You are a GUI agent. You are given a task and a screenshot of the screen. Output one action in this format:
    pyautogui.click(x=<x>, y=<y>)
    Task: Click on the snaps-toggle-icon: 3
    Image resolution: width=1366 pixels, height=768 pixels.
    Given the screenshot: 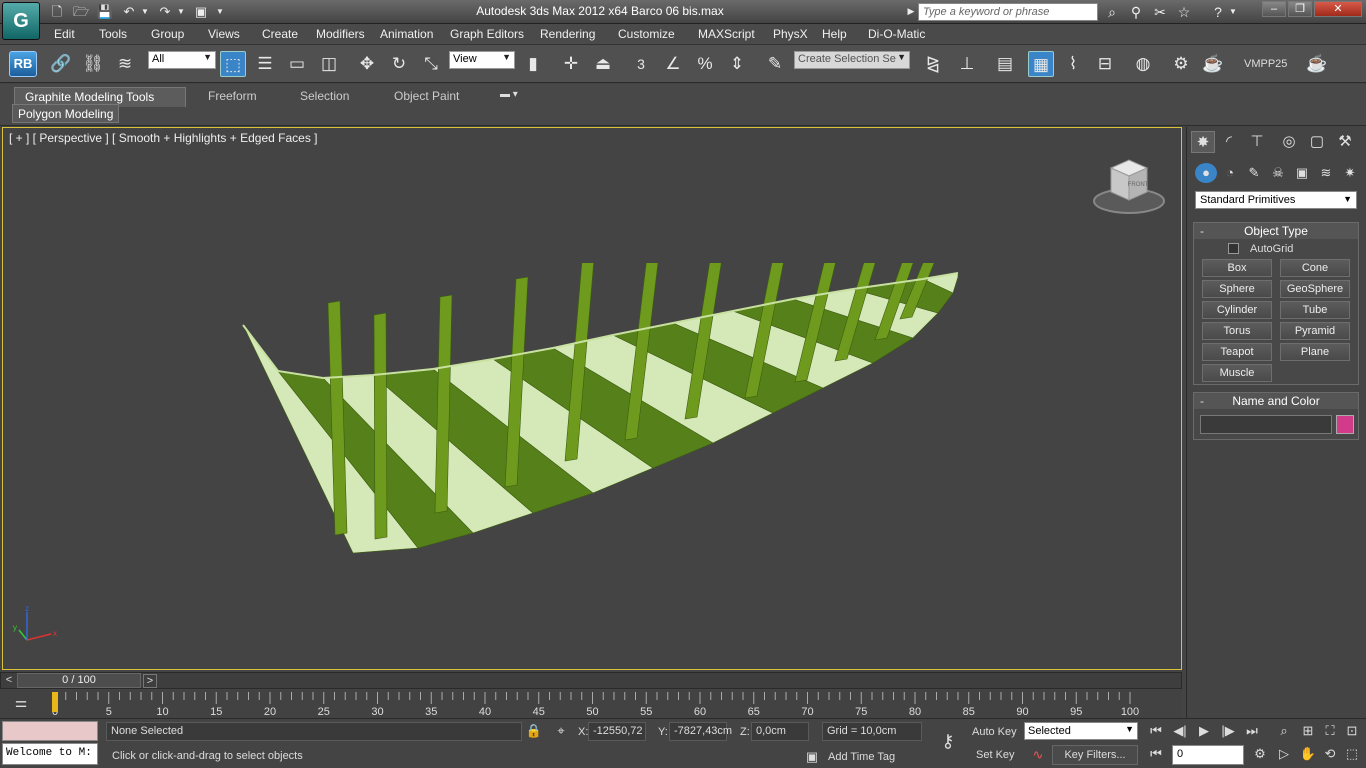 What is the action you would take?
    pyautogui.click(x=641, y=64)
    